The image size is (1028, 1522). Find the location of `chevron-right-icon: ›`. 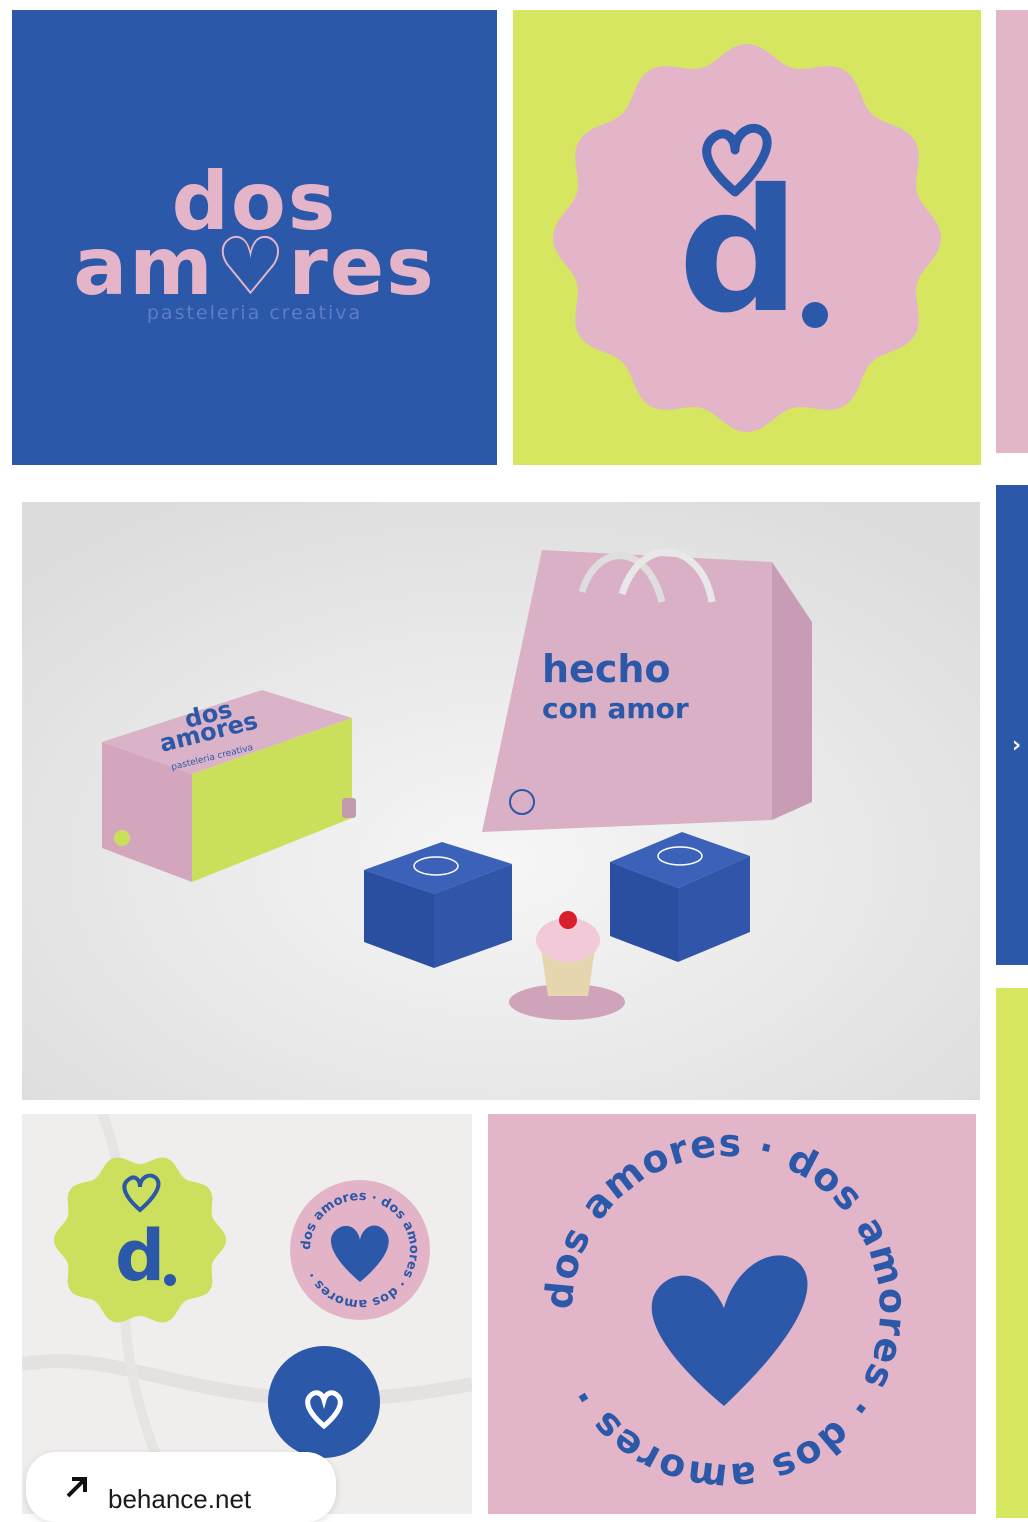

chevron-right-icon: › is located at coordinates (1017, 745).